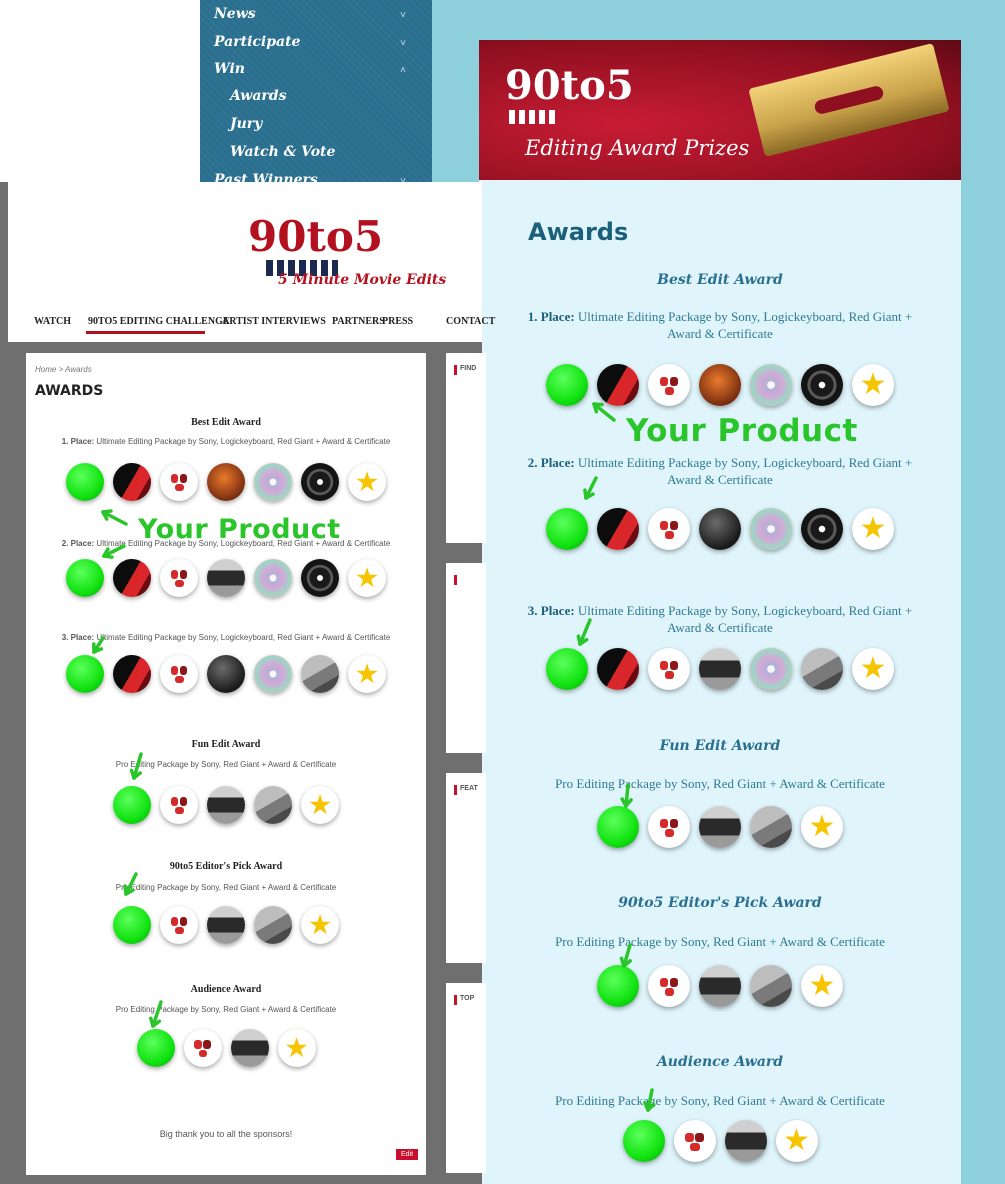 The image size is (1005, 1184). Describe the element at coordinates (407, 1154) in the screenshot. I see `edit-button: Edit` at that location.